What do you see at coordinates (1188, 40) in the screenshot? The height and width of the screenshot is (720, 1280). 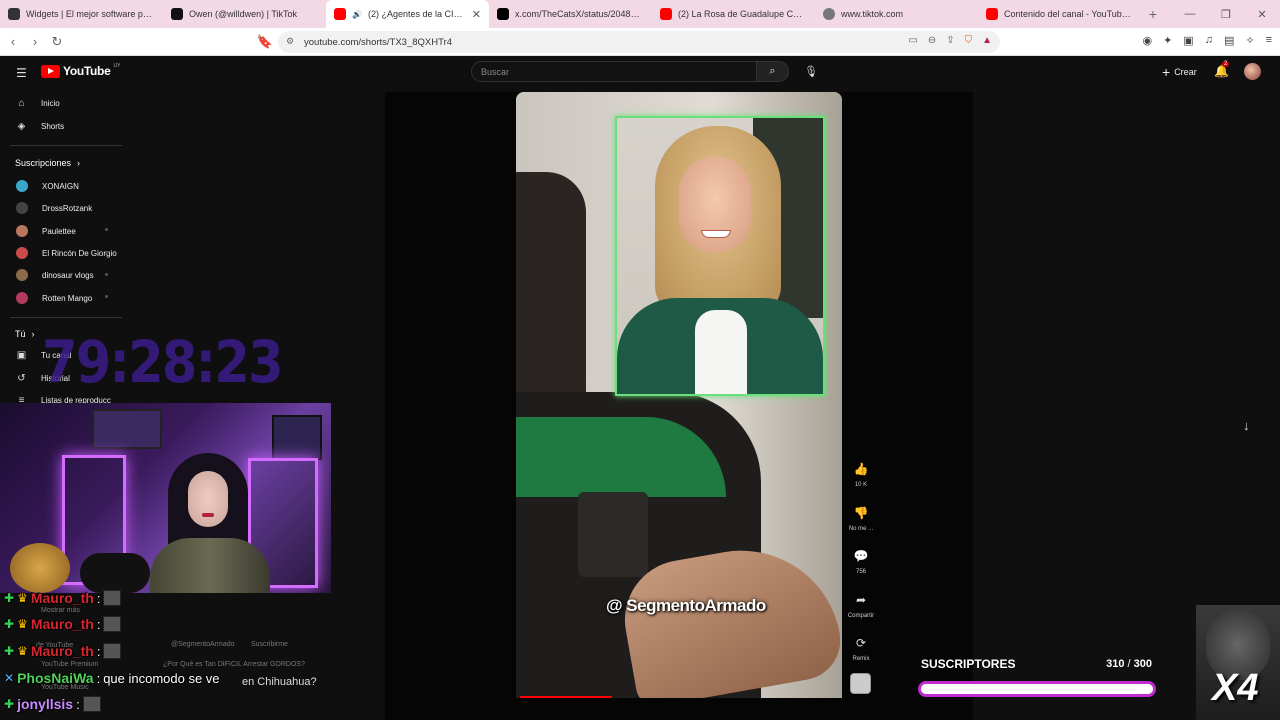 I see `sidebar-toggle-icon: ▣` at bounding box center [1188, 40].